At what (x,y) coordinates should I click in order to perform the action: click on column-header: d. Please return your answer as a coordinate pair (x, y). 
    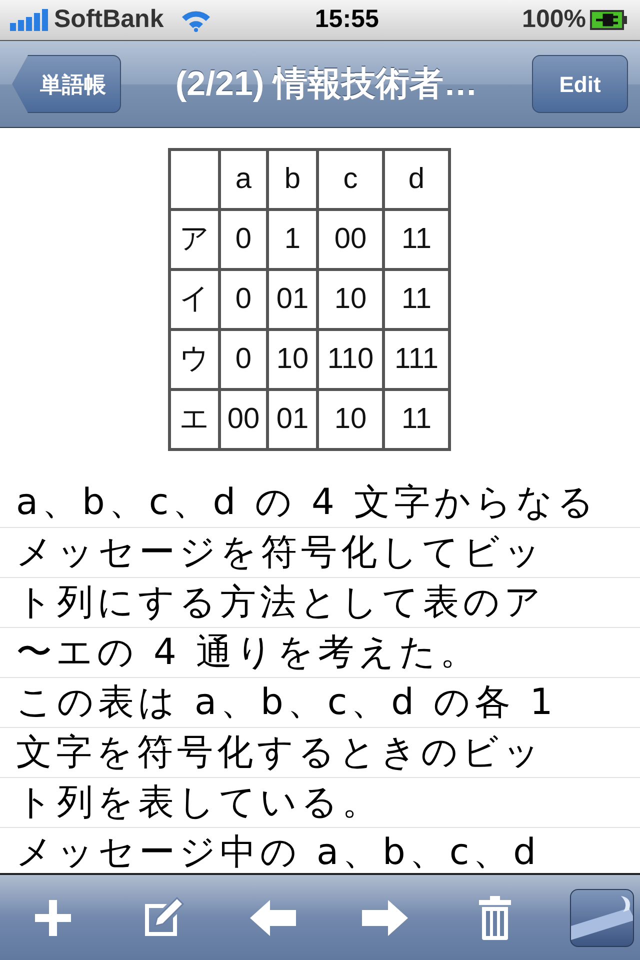
    Looking at the image, I should click on (417, 180).